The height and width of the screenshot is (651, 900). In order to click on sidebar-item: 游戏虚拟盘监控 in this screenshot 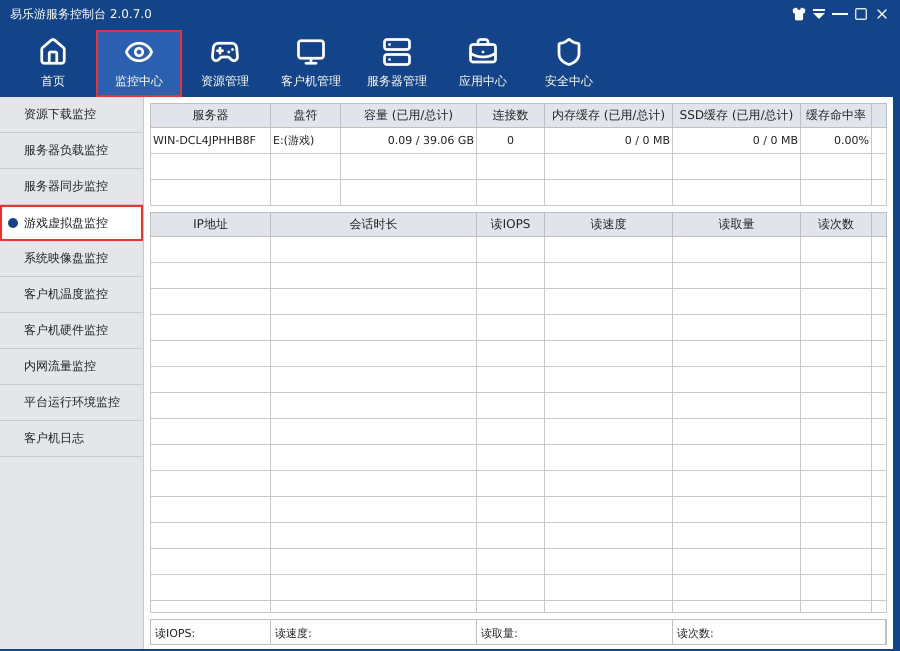, I will do `click(71, 223)`.